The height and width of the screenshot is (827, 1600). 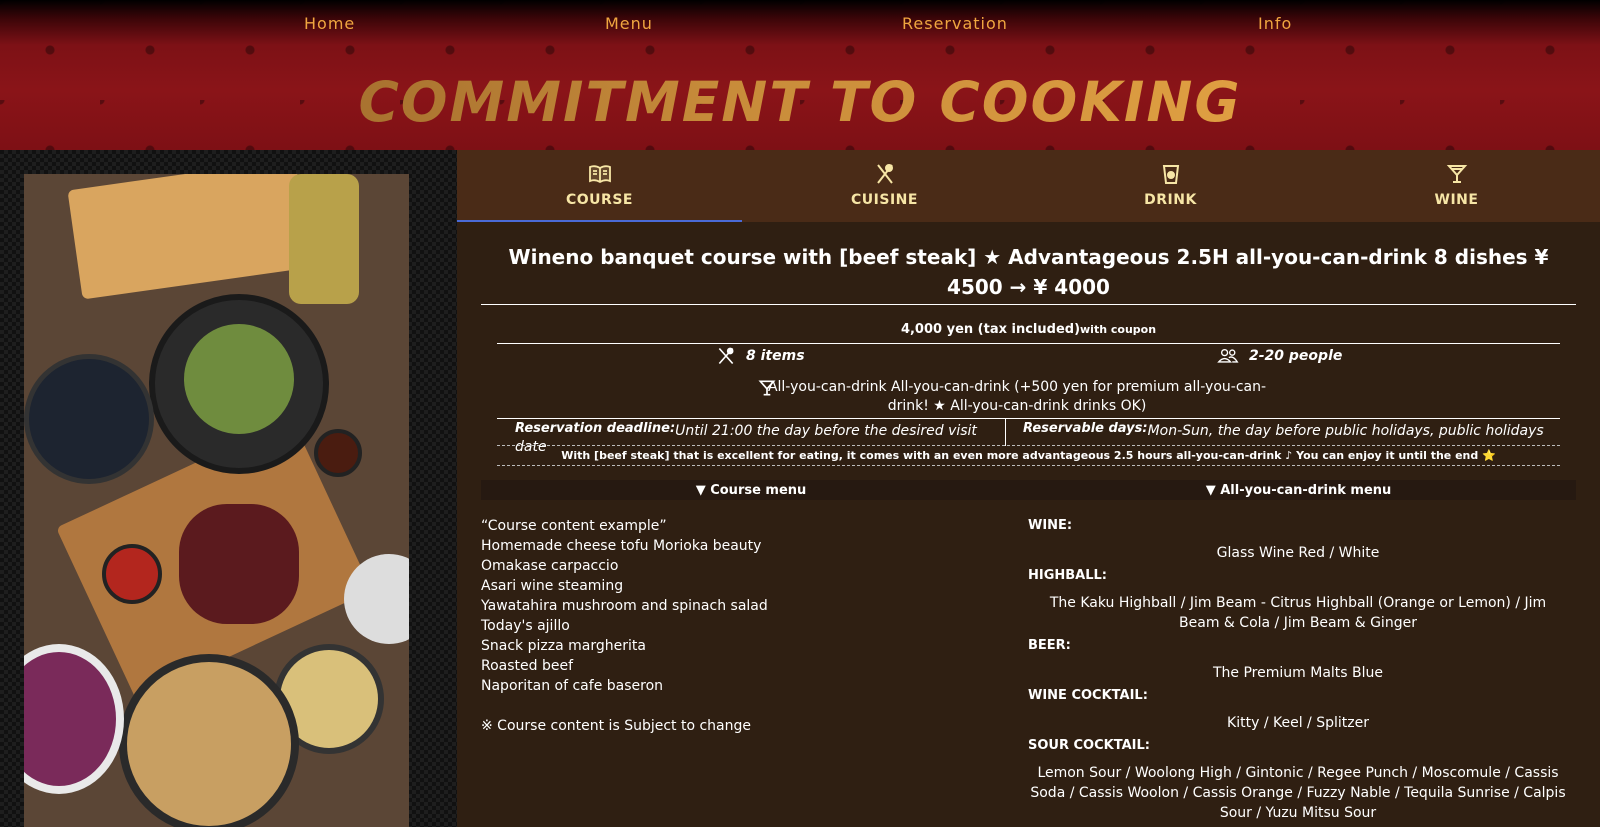 I want to click on list-item: Today's ajillo, so click(x=525, y=626).